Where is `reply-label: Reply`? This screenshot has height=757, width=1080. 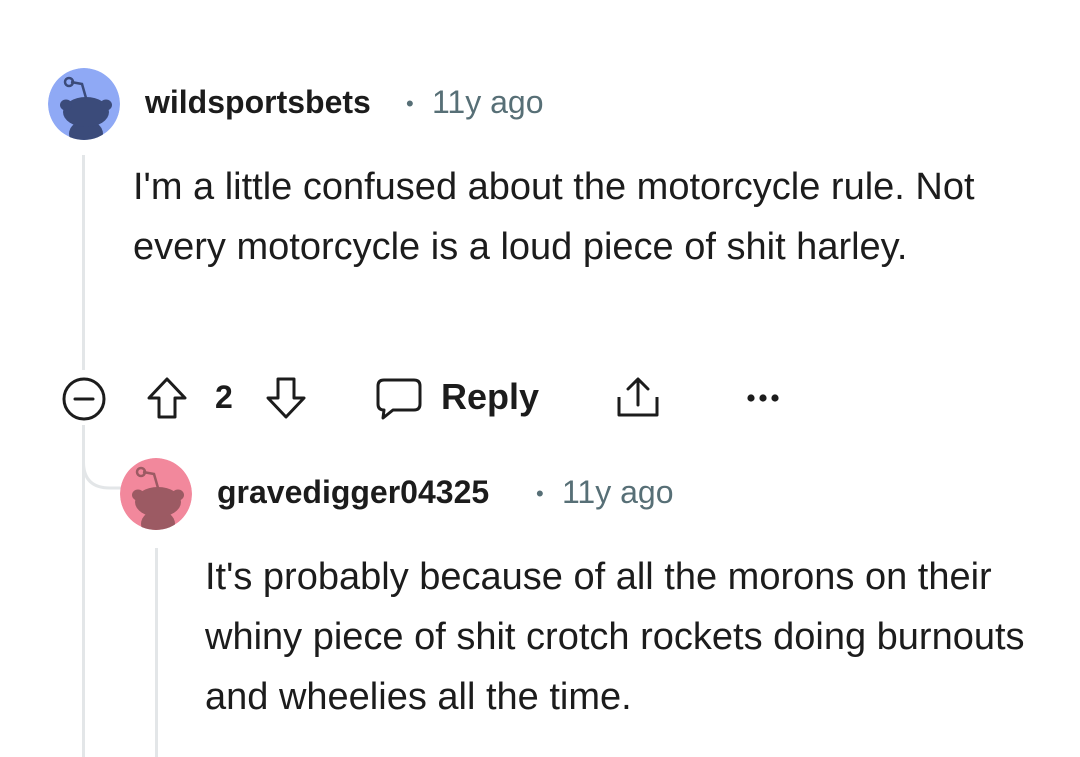
reply-label: Reply is located at coordinates (490, 397).